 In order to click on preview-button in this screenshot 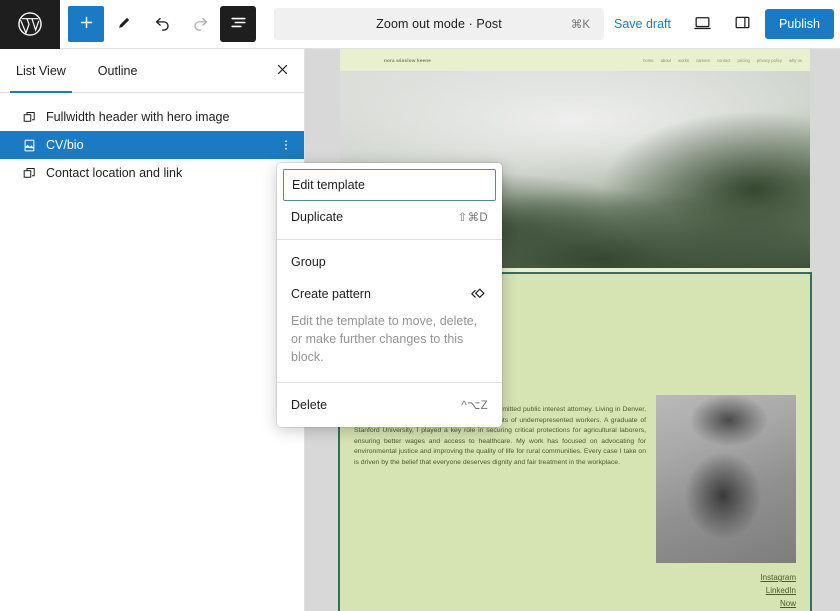, I will do `click(703, 24)`.